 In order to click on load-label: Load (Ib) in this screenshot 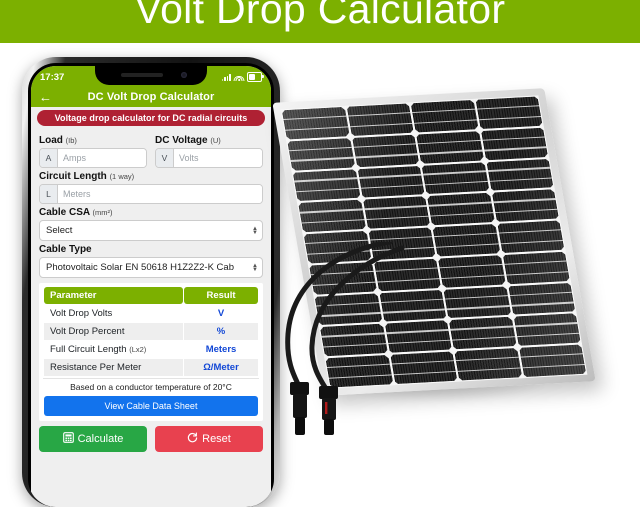, I will do `click(93, 140)`.